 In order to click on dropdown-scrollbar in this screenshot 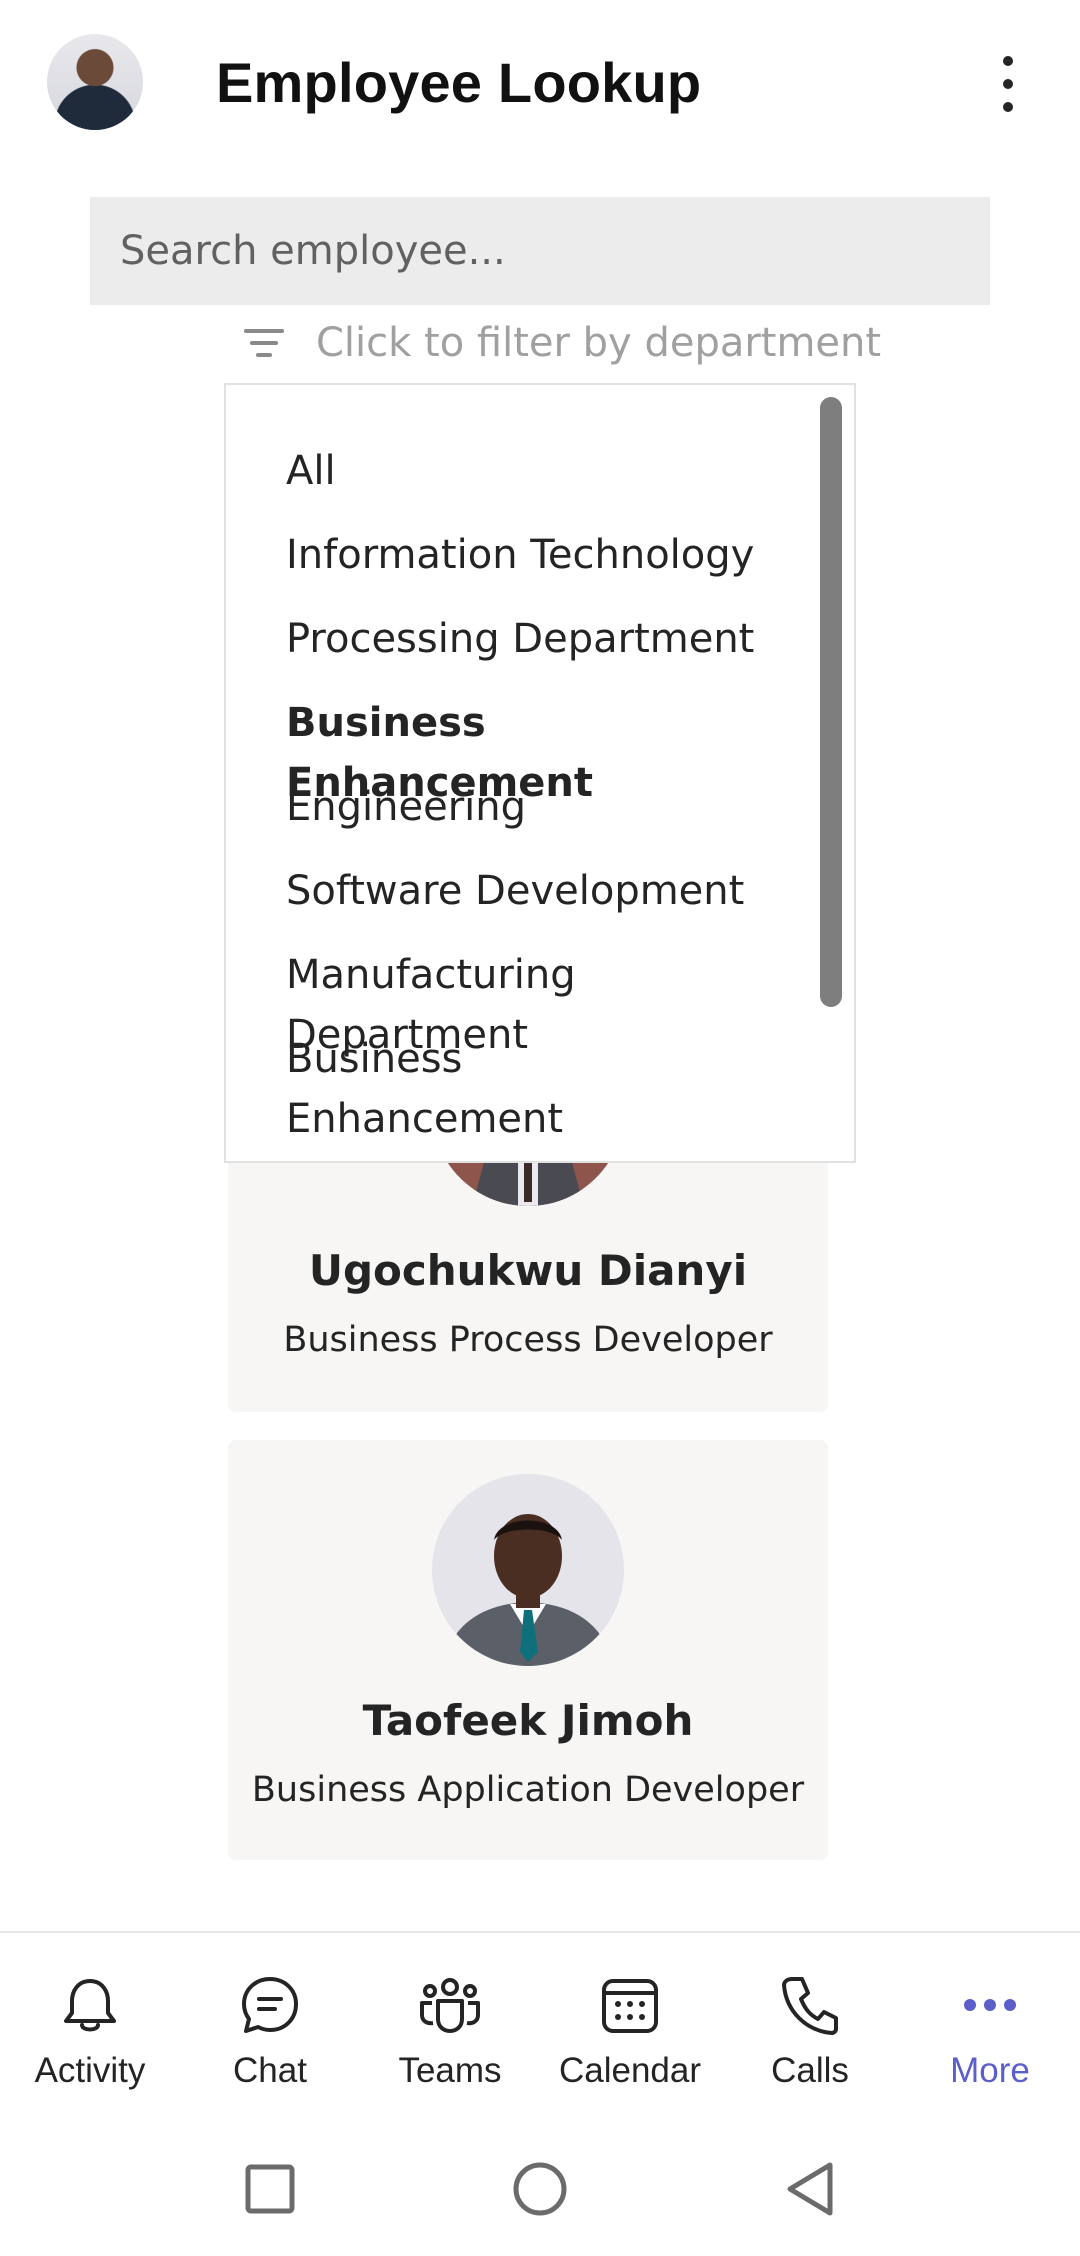, I will do `click(831, 702)`.